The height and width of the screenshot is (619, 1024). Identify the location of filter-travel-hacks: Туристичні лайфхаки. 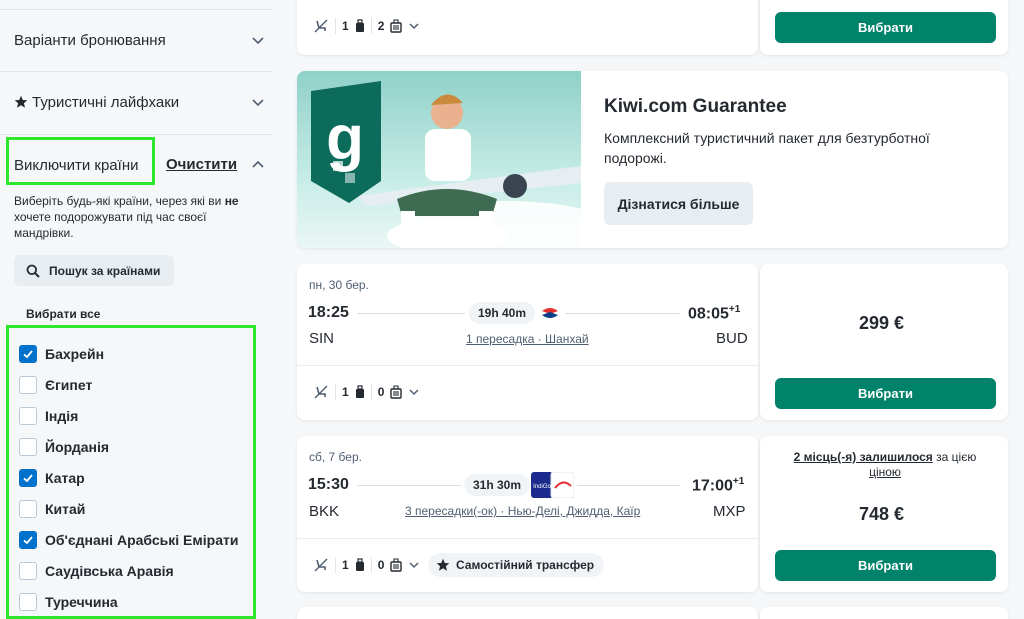
(136, 102).